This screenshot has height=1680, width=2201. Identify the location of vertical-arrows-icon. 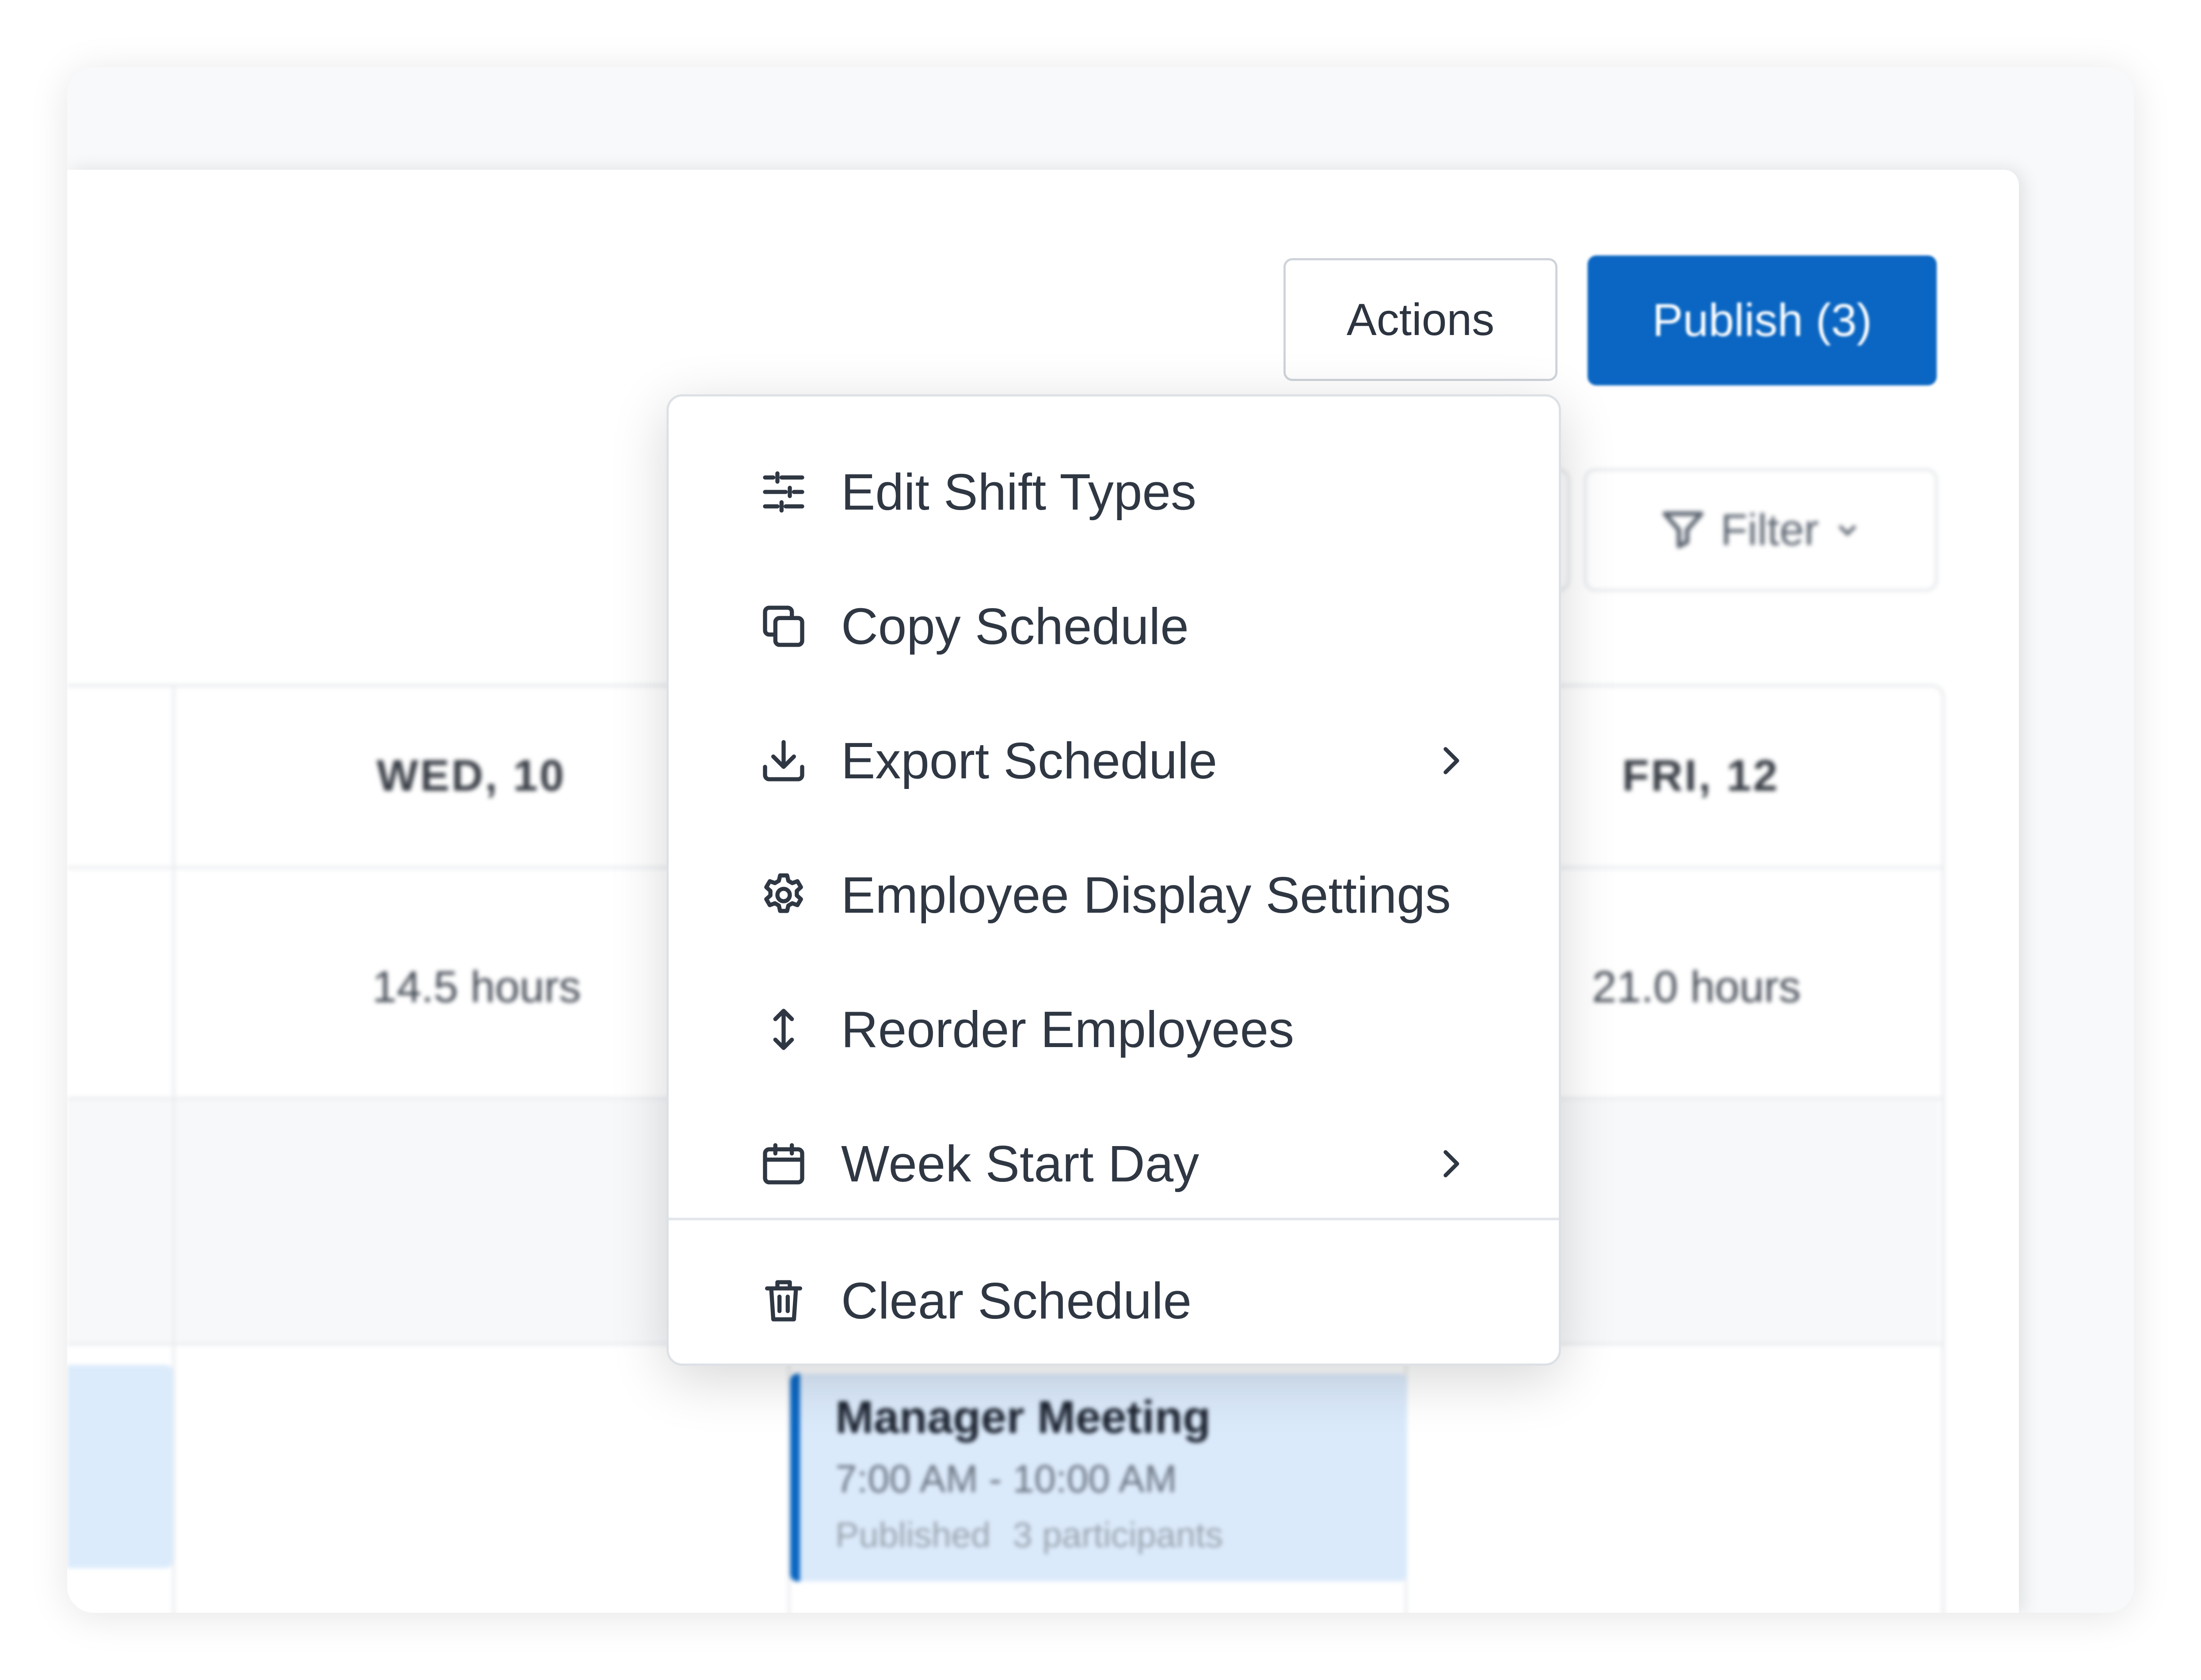
(783, 1029).